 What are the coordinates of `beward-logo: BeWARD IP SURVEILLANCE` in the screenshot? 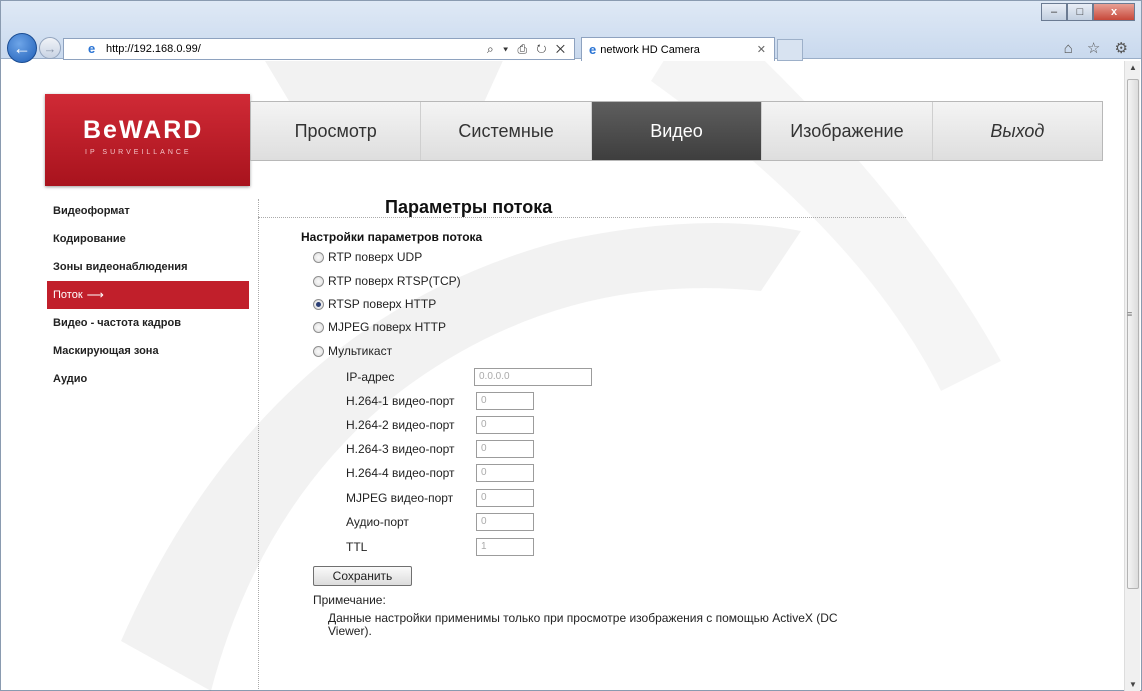 It's located at (147, 140).